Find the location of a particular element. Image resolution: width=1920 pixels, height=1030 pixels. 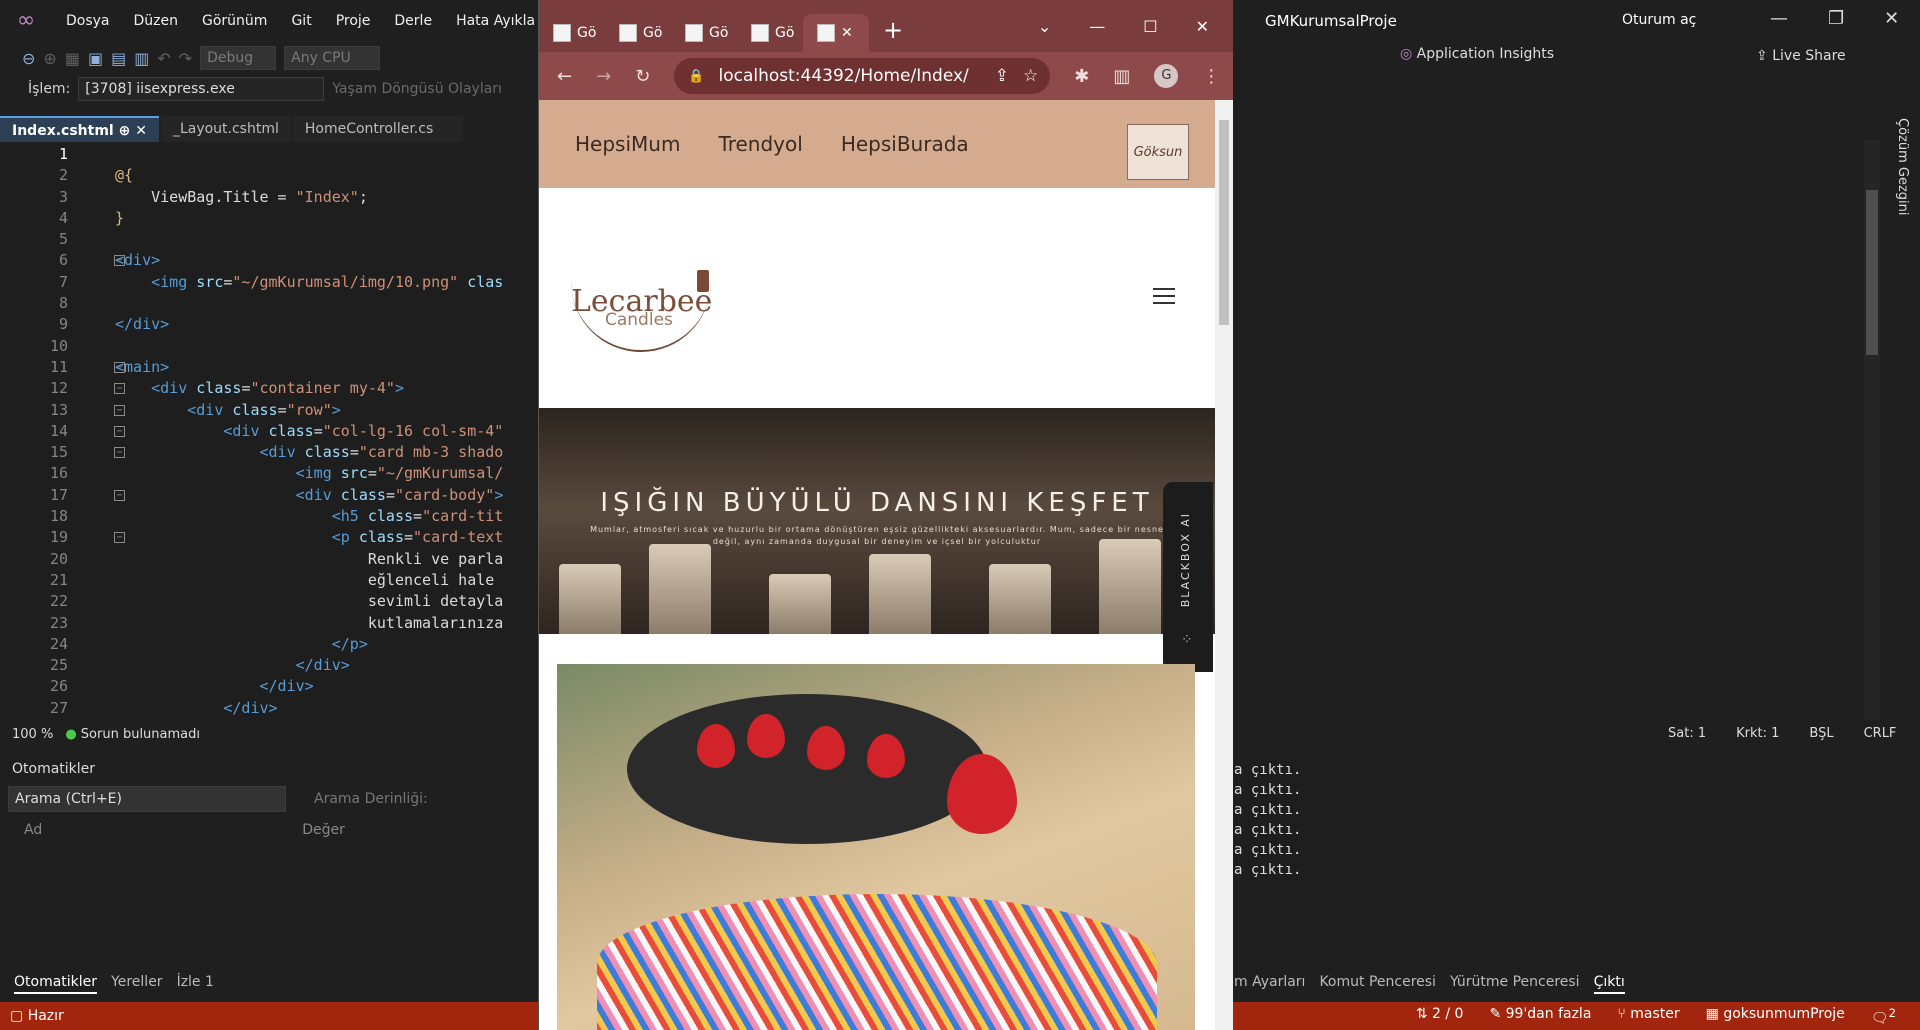

menu-derle: Derle is located at coordinates (413, 21).